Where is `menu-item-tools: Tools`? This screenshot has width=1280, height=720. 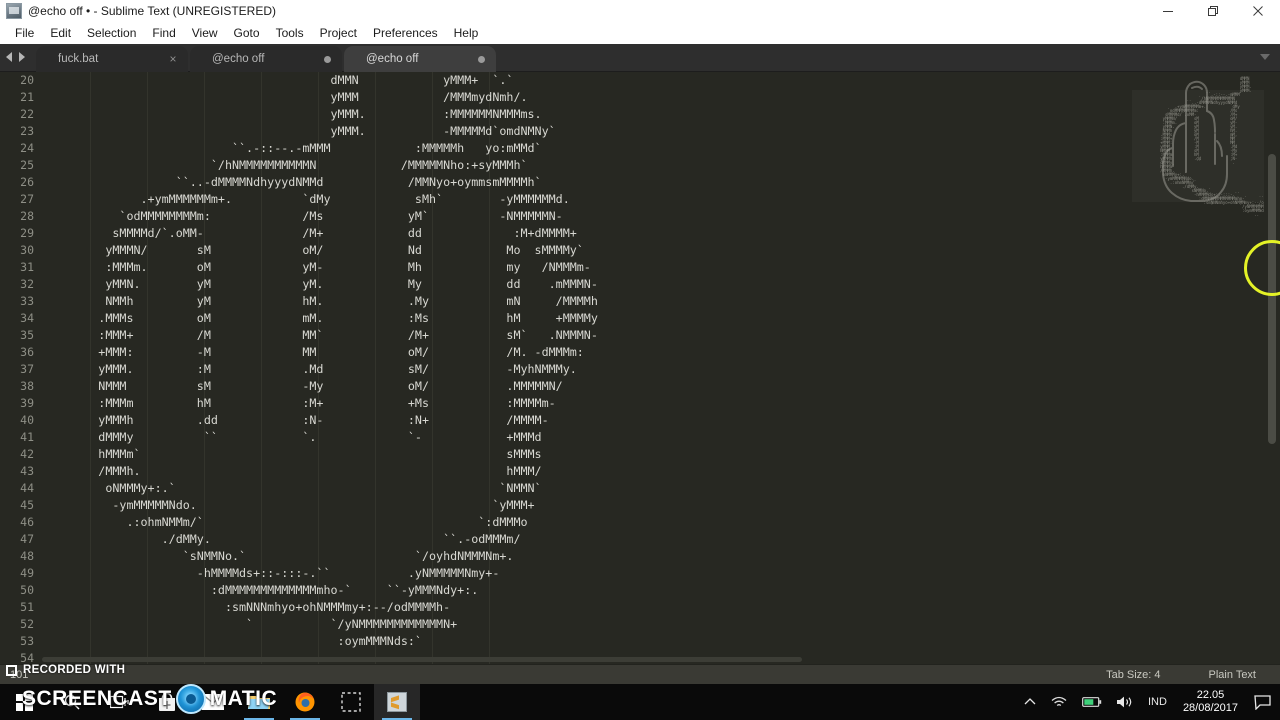 menu-item-tools: Tools is located at coordinates (290, 33).